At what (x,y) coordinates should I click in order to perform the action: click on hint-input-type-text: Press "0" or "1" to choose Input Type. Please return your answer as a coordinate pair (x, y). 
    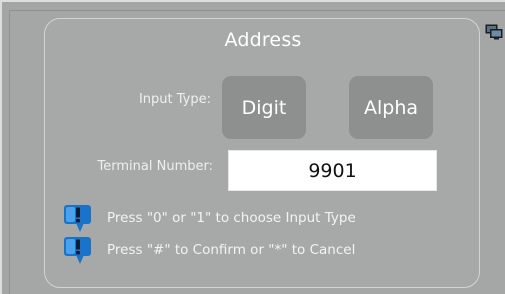
    Looking at the image, I should click on (231, 218).